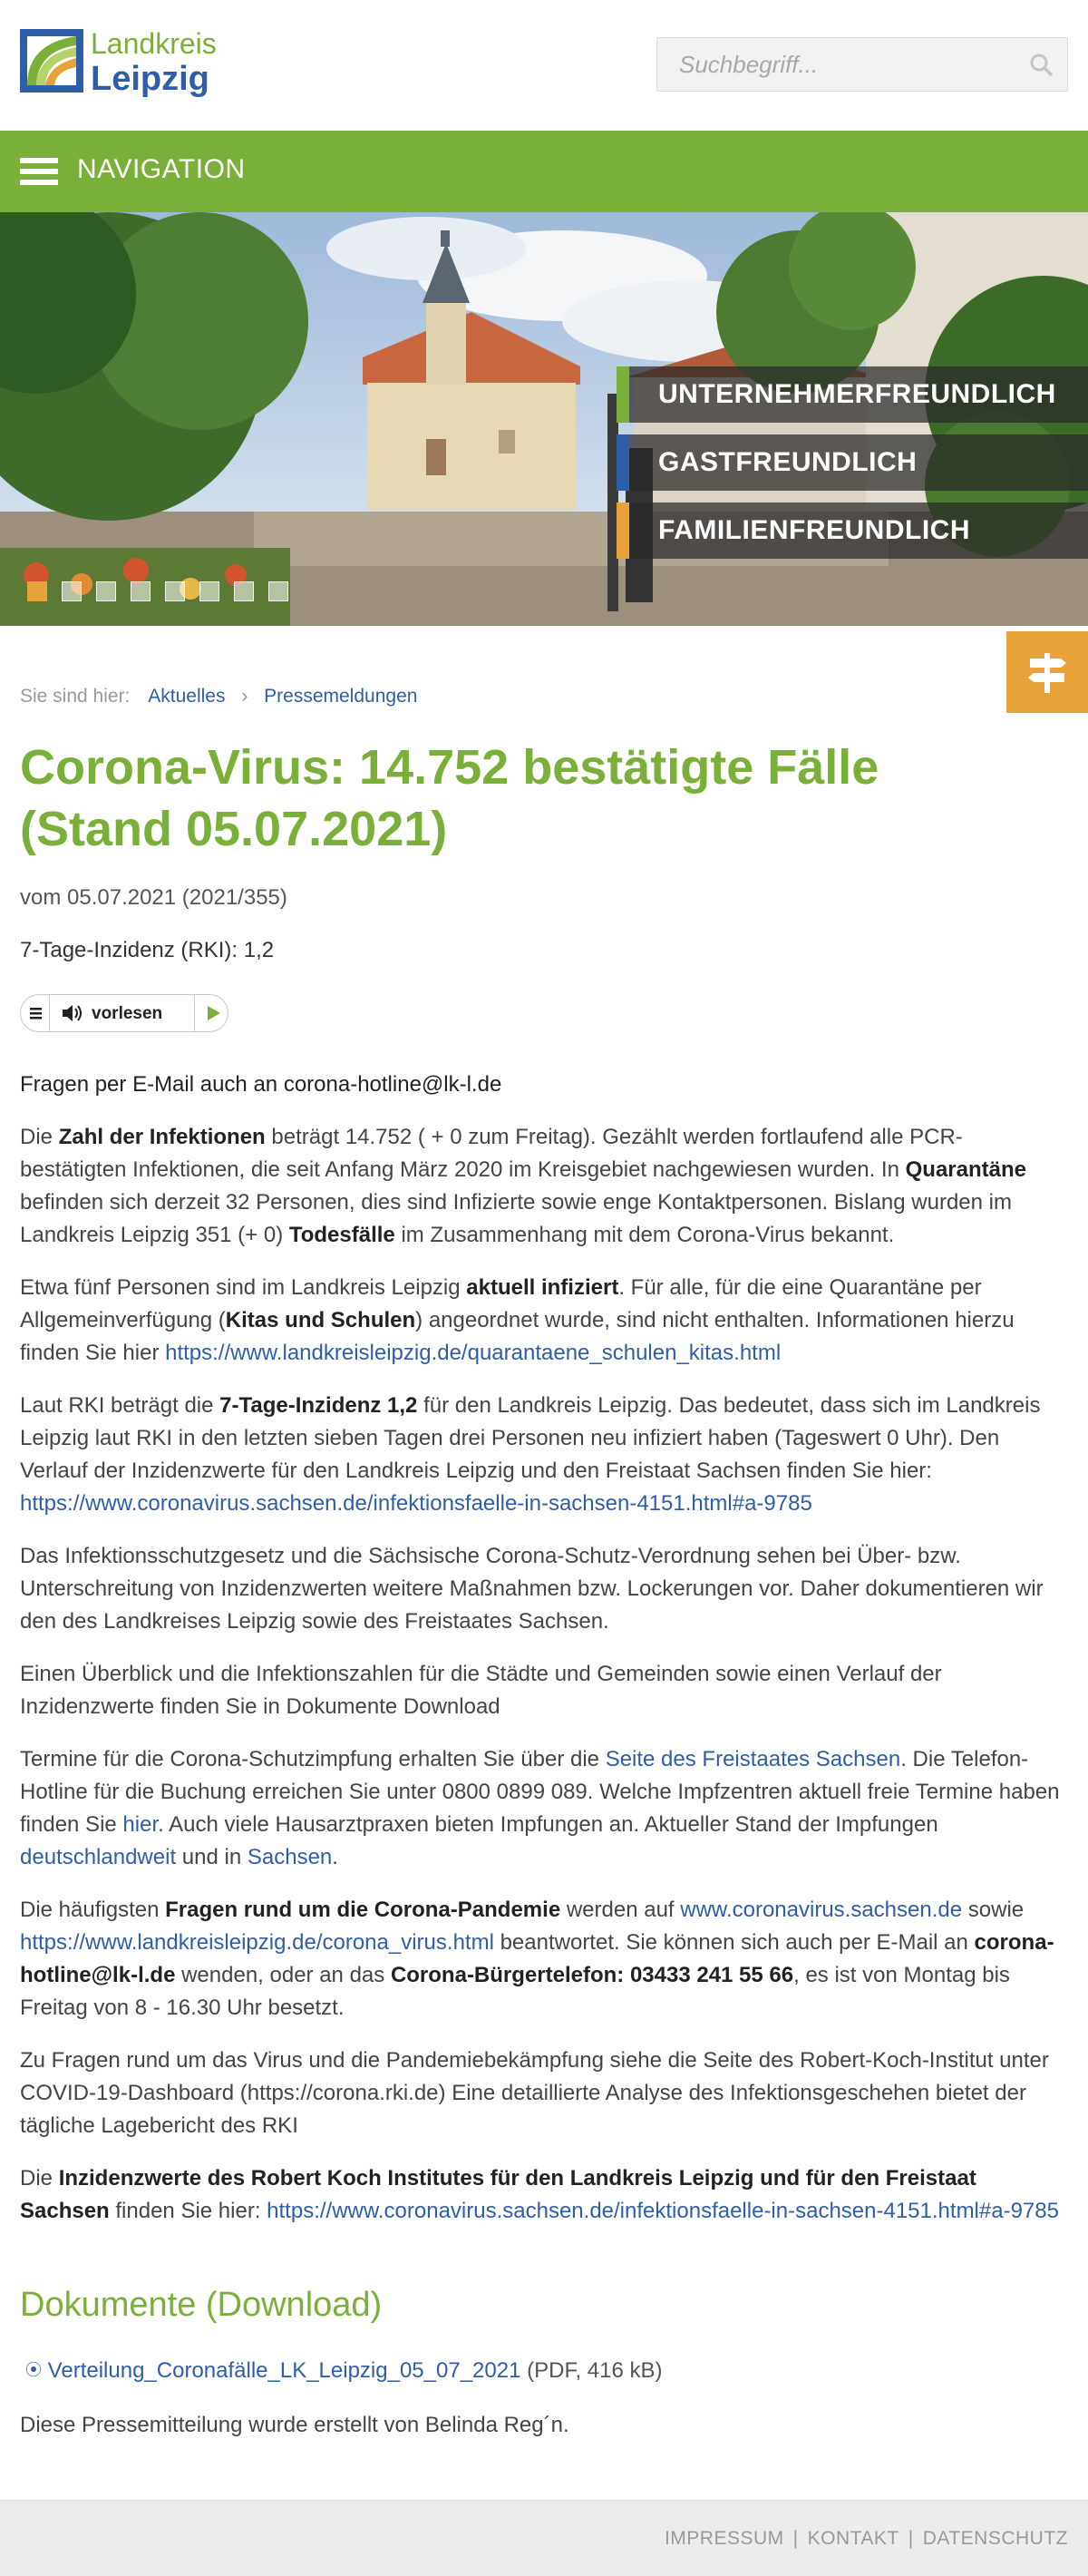 The image size is (1088, 2576). Describe the element at coordinates (838, 64) in the screenshot. I see `search-input` at that location.